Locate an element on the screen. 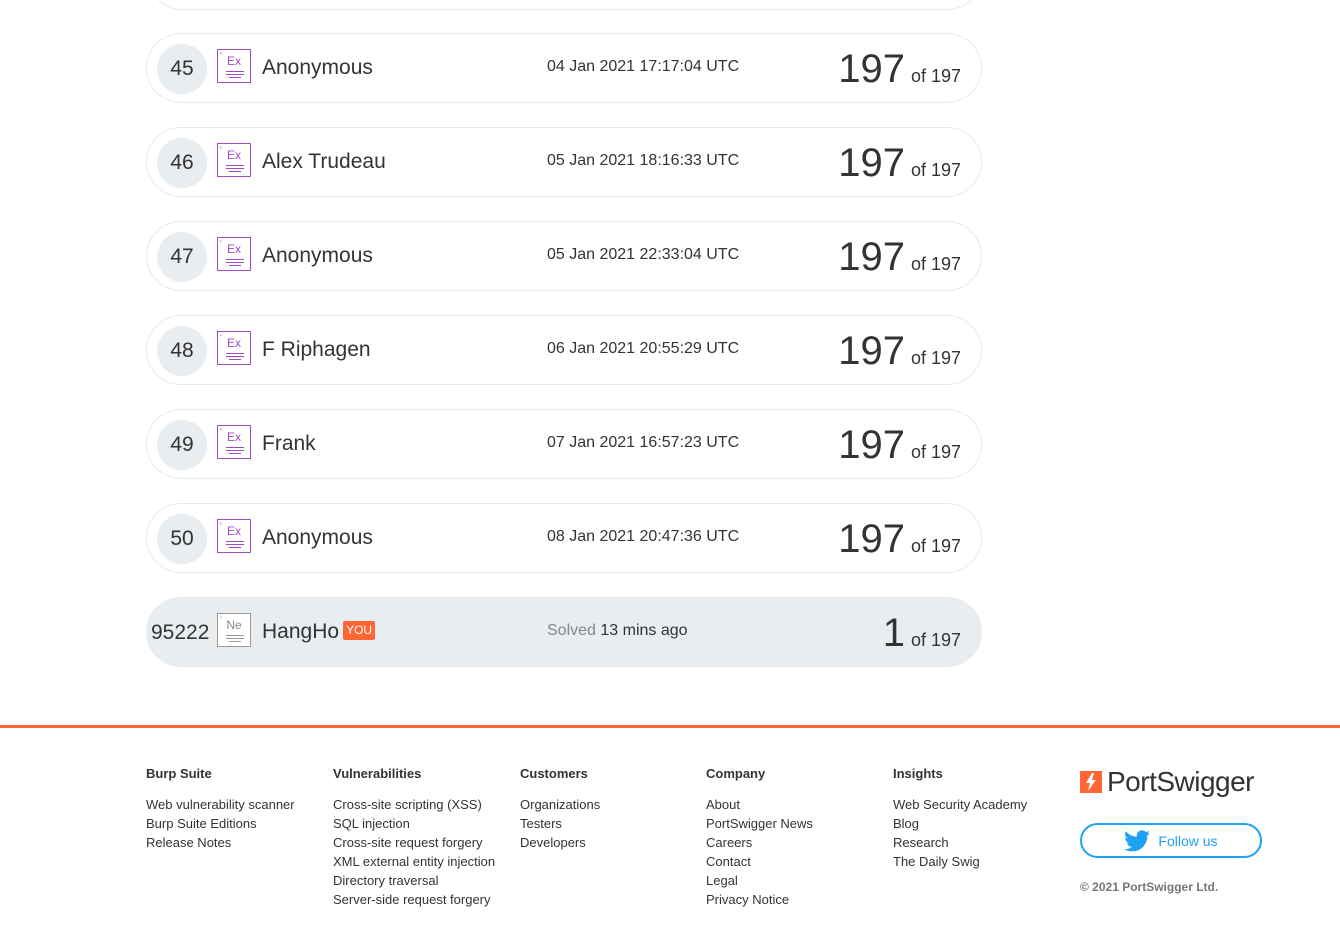 This screenshot has height=934, width=1340. solved-label: Solved is located at coordinates (571, 630).